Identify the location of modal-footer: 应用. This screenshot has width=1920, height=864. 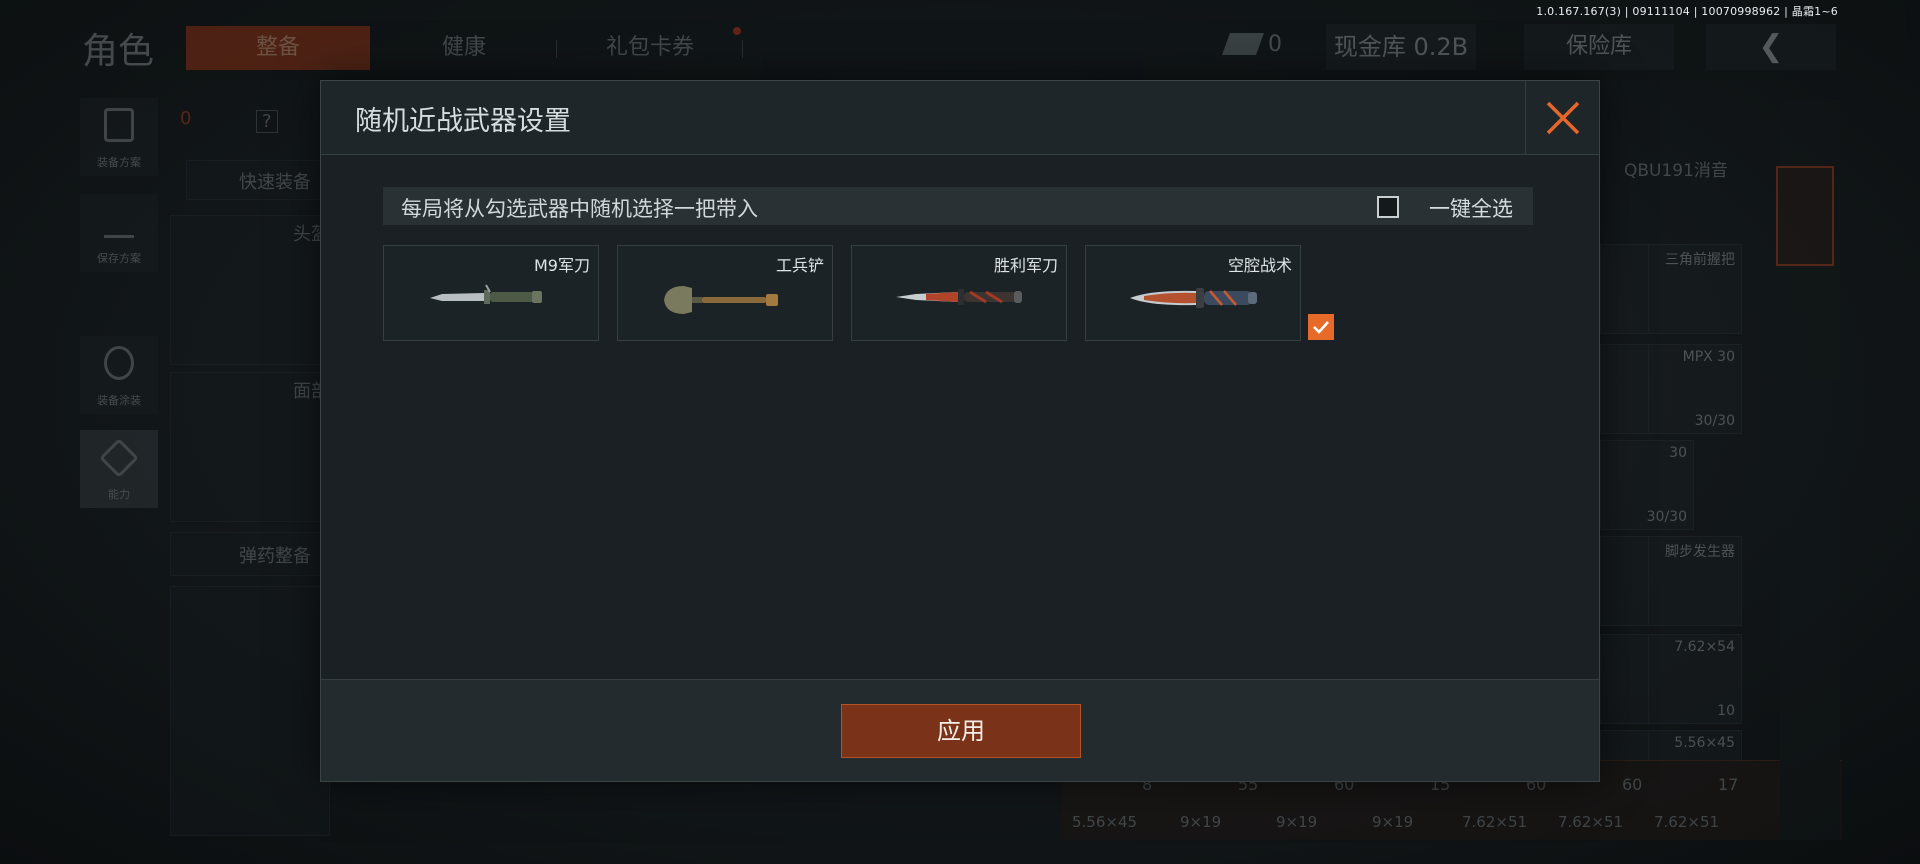
(960, 730).